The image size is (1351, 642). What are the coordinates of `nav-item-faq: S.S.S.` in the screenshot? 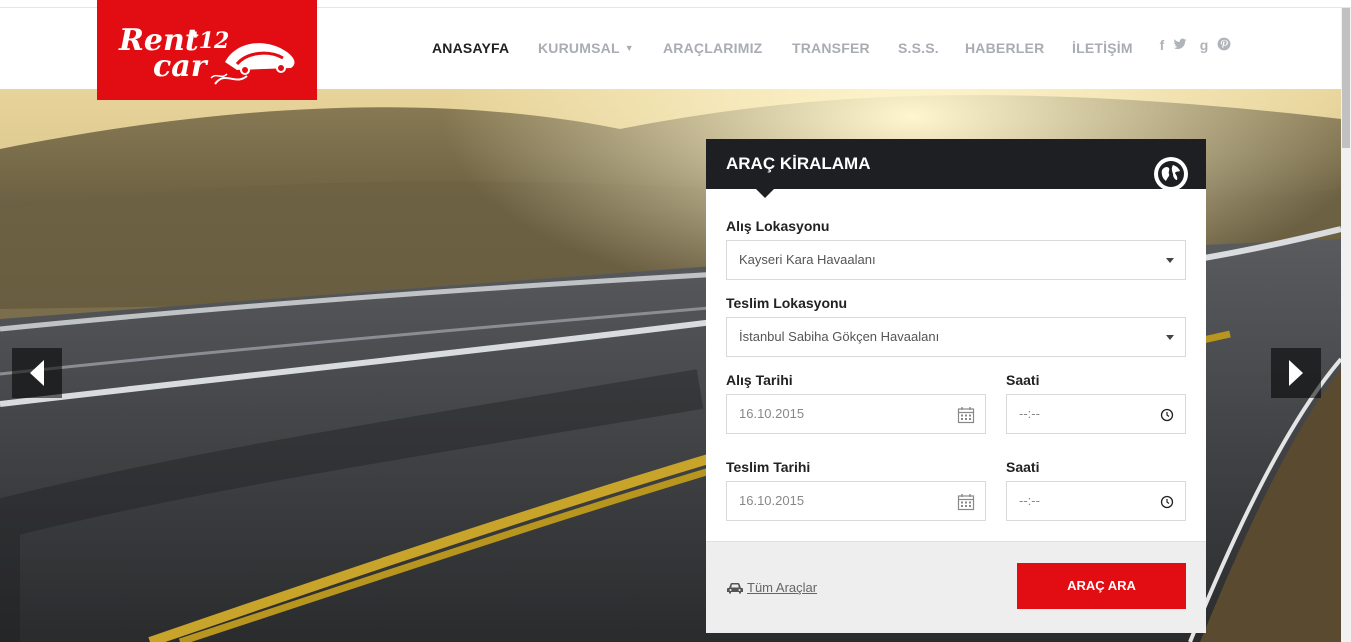 It's located at (918, 48).